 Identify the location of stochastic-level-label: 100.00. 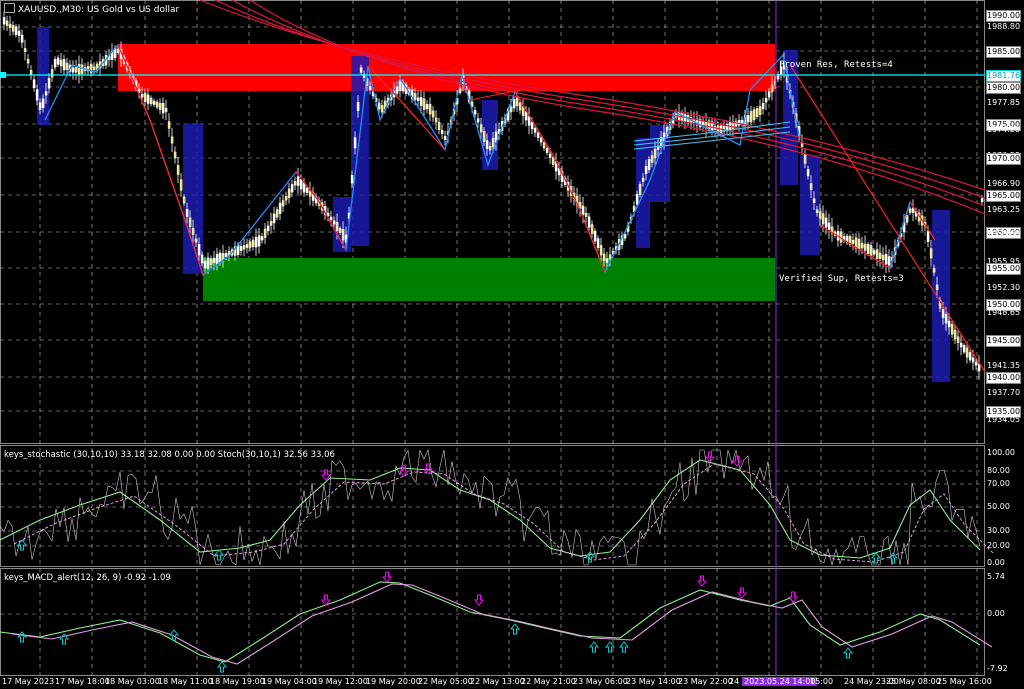
(1001, 452).